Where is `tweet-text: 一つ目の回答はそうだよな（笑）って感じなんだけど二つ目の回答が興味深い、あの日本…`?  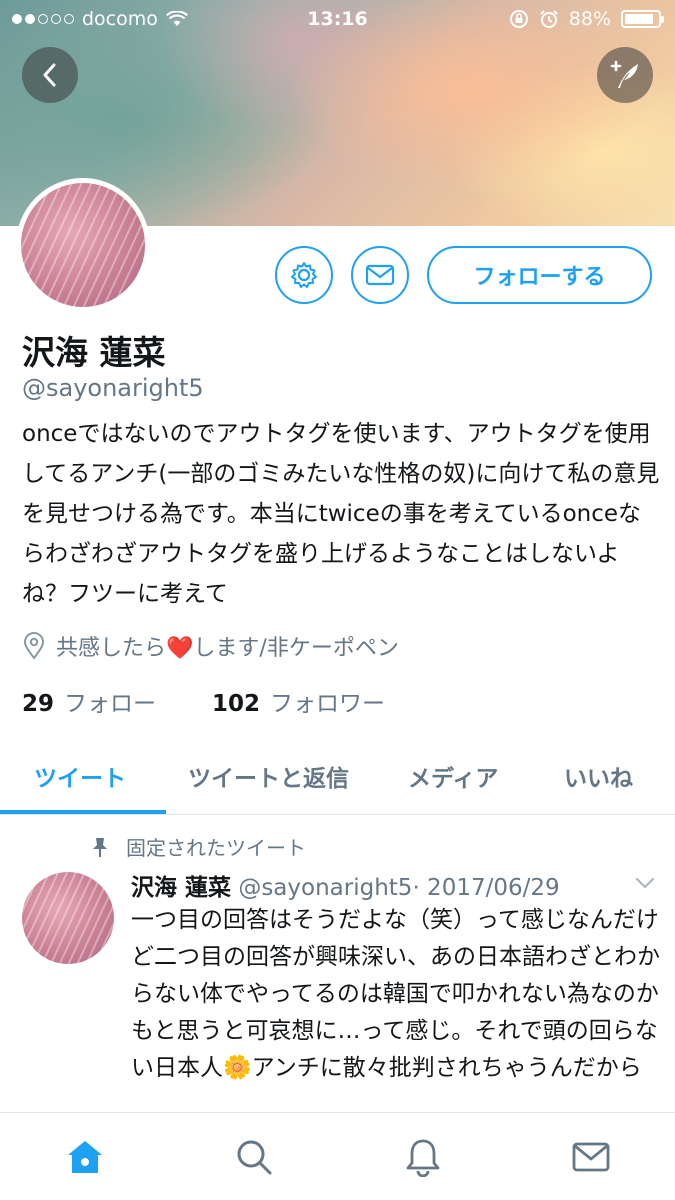 tweet-text: 一つ目の回答はそうだよな（笑）って感じなんだけど二つ目の回答が興味深い、あの日本… is located at coordinates (396, 994).